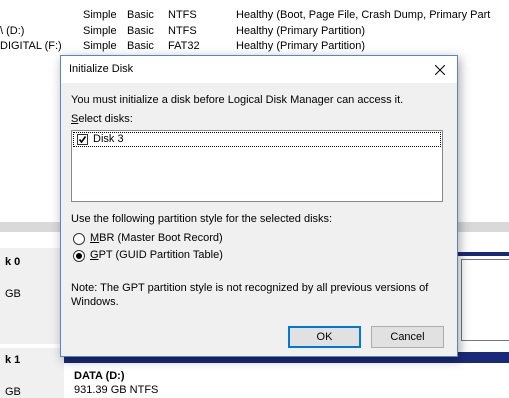 The height and width of the screenshot is (398, 509). What do you see at coordinates (257, 139) in the screenshot?
I see `list-item: Disk 3` at bounding box center [257, 139].